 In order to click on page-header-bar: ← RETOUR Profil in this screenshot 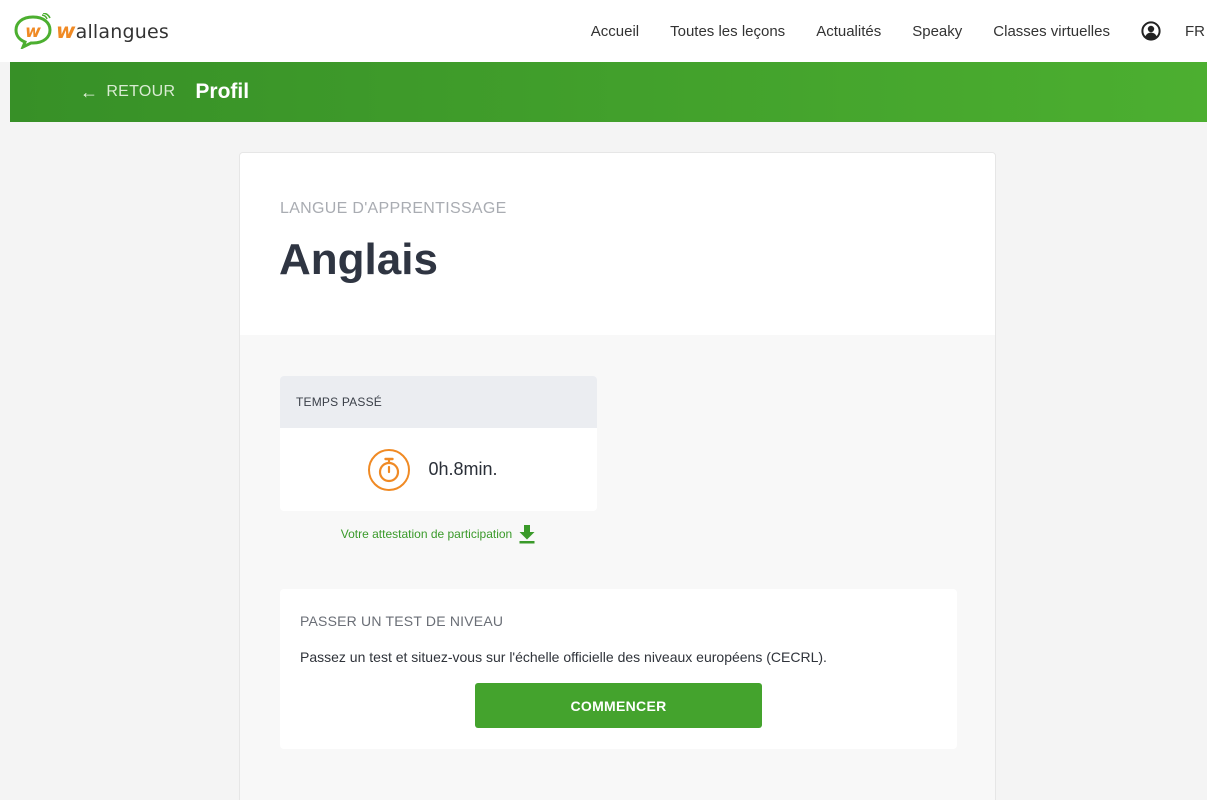, I will do `click(608, 92)`.